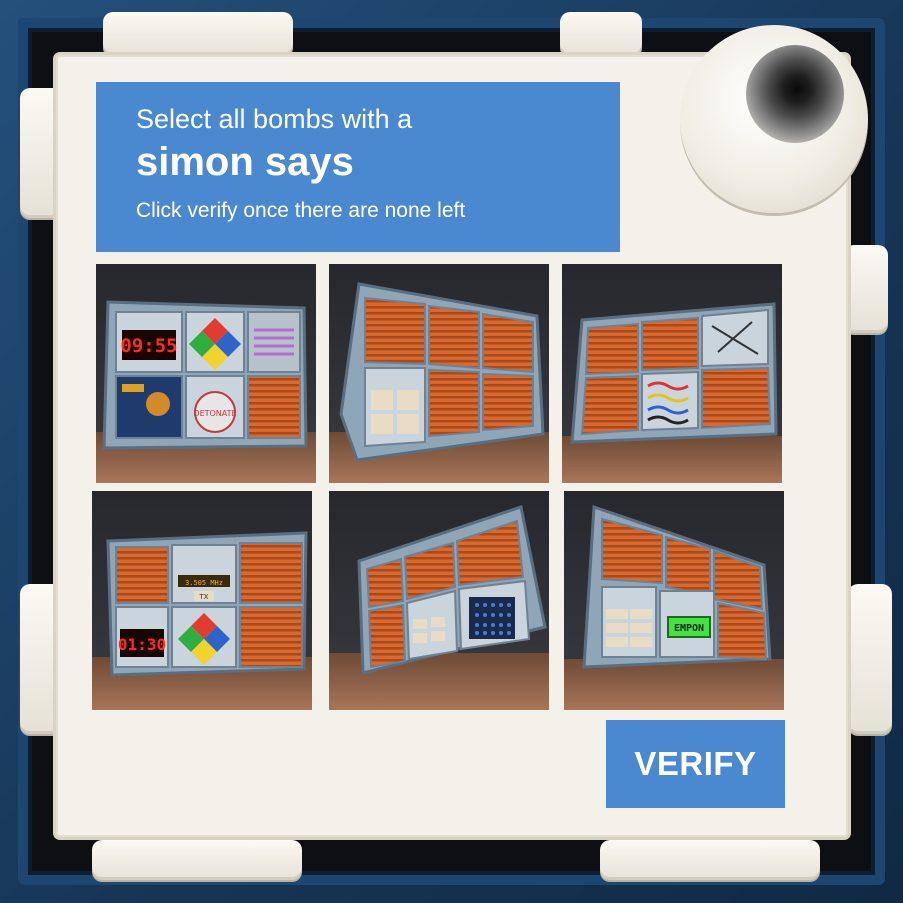 This screenshot has width=903, height=903. Describe the element at coordinates (695, 764) in the screenshot. I see `verify-button: VERIFY` at that location.